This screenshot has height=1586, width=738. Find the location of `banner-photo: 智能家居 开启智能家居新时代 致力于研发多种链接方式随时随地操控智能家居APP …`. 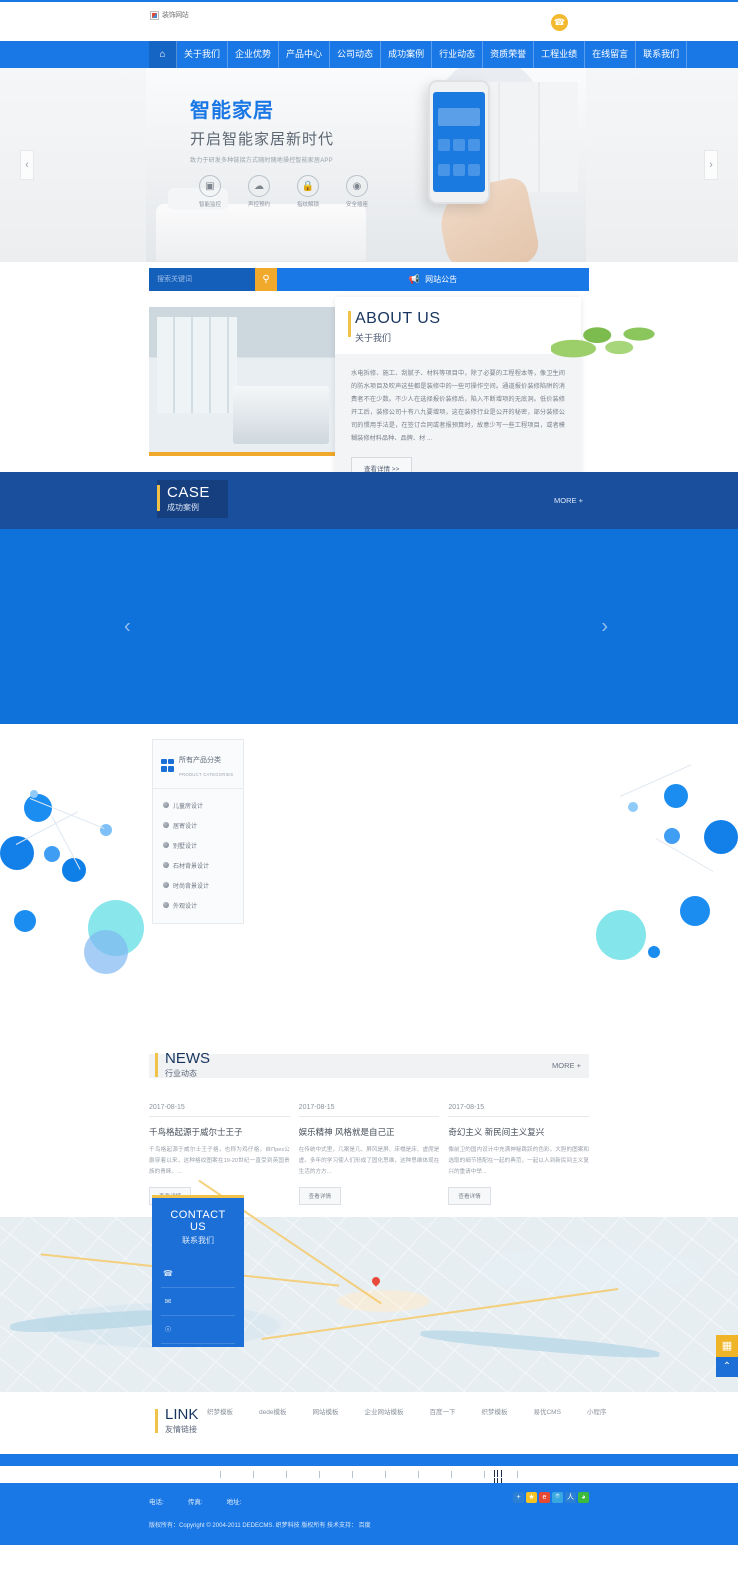

banner-photo: 智能家居 开启智能家居新时代 致力于研发多种链接方式随时随地操控智能家居APP … is located at coordinates (366, 165).